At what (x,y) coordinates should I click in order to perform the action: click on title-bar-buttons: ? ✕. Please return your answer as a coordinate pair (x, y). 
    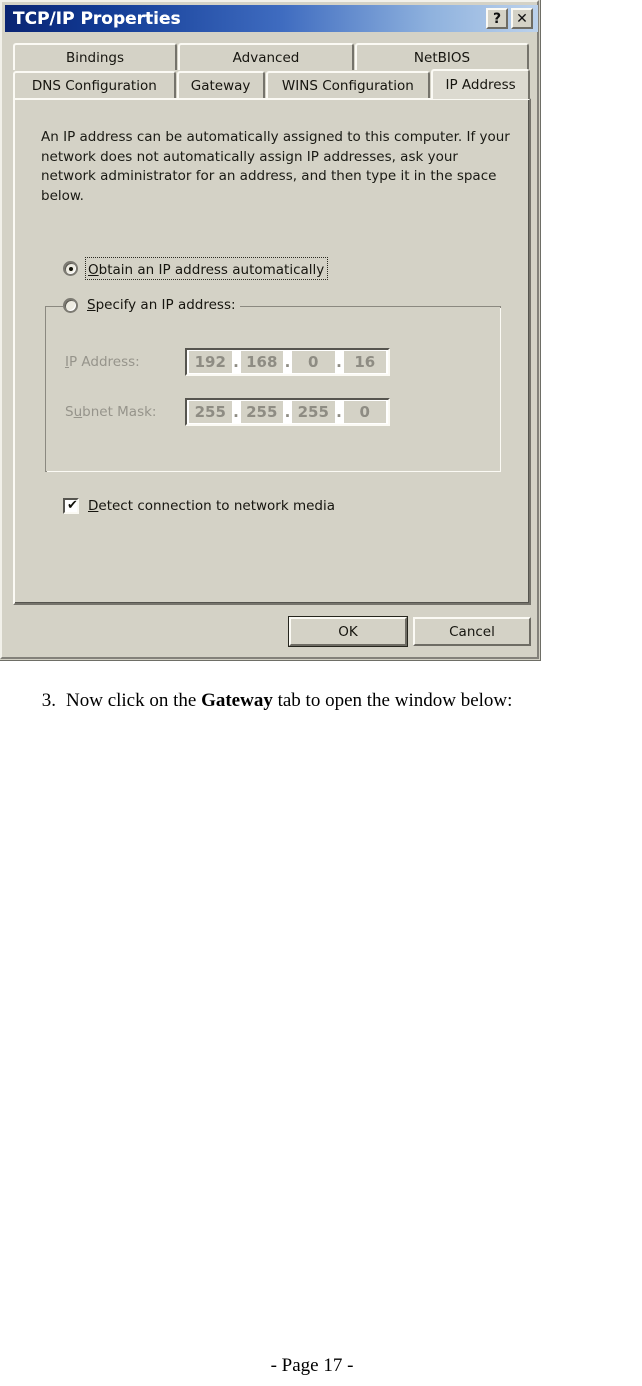
    Looking at the image, I should click on (509, 18).